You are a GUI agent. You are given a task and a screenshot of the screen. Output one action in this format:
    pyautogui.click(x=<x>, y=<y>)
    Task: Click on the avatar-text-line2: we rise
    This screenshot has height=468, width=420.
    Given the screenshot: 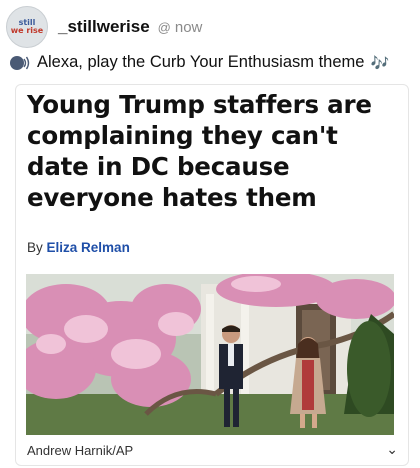 What is the action you would take?
    pyautogui.click(x=27, y=30)
    